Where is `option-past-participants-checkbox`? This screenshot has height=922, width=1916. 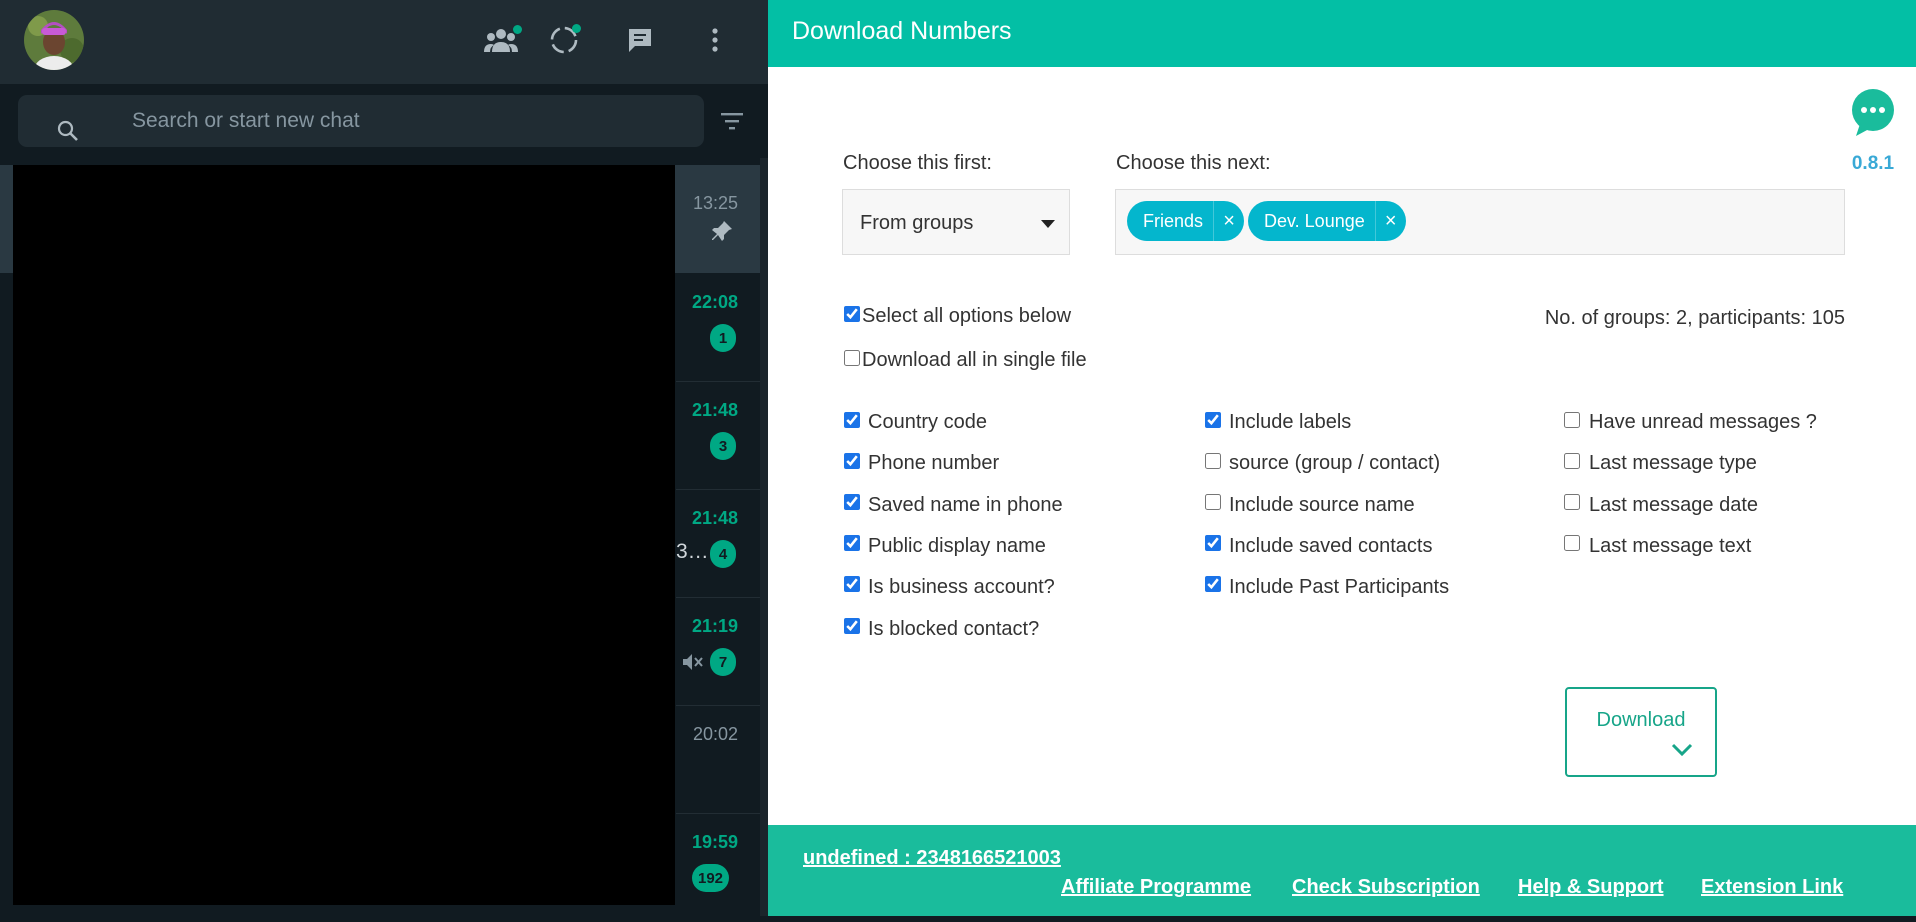 option-past-participants-checkbox is located at coordinates (1213, 584).